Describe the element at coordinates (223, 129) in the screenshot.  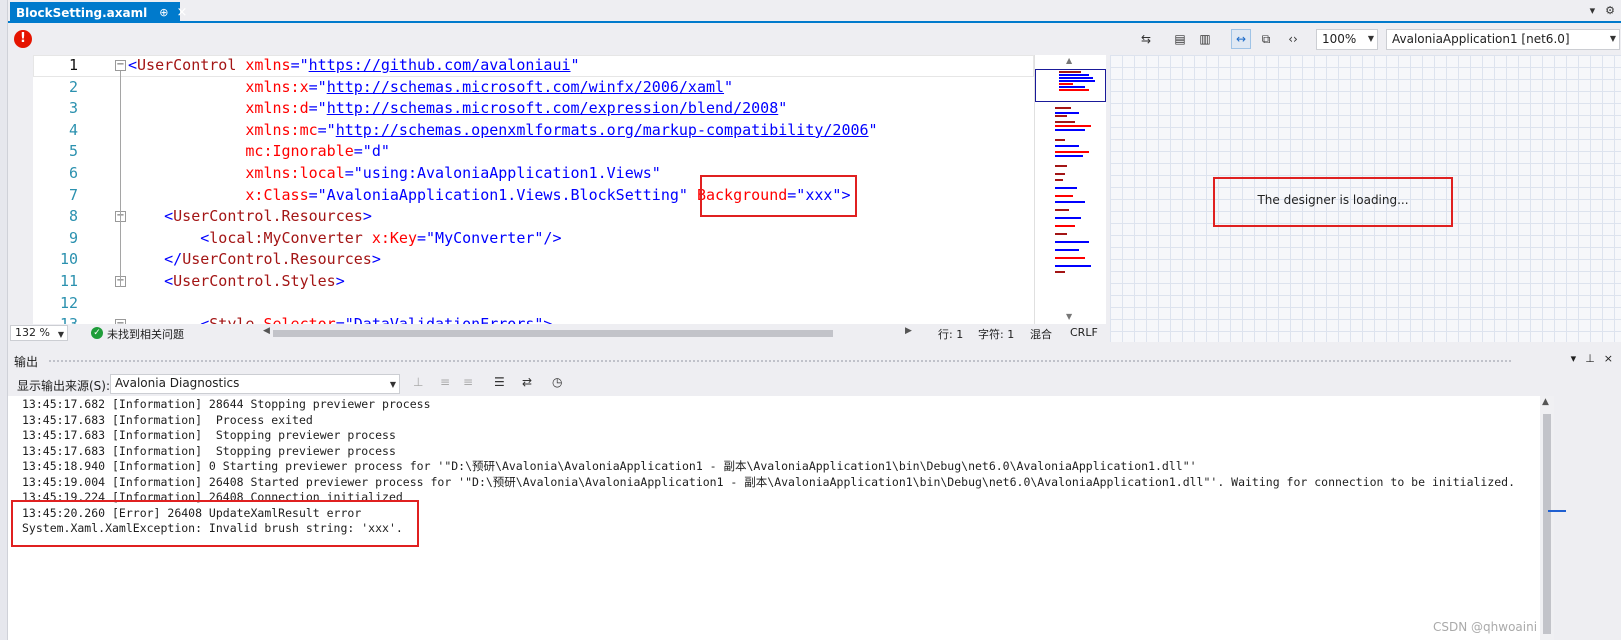
I see `code-token: xmlns:mc` at that location.